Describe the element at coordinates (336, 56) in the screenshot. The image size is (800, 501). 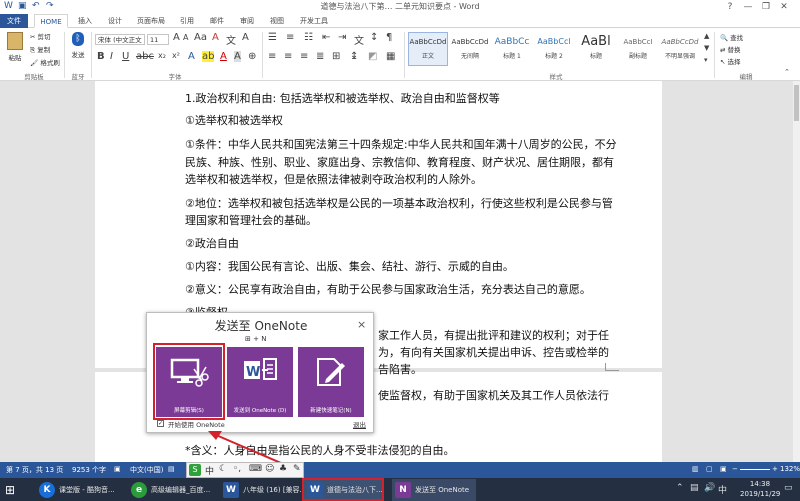
I see `distributed-icon: ⊞` at that location.